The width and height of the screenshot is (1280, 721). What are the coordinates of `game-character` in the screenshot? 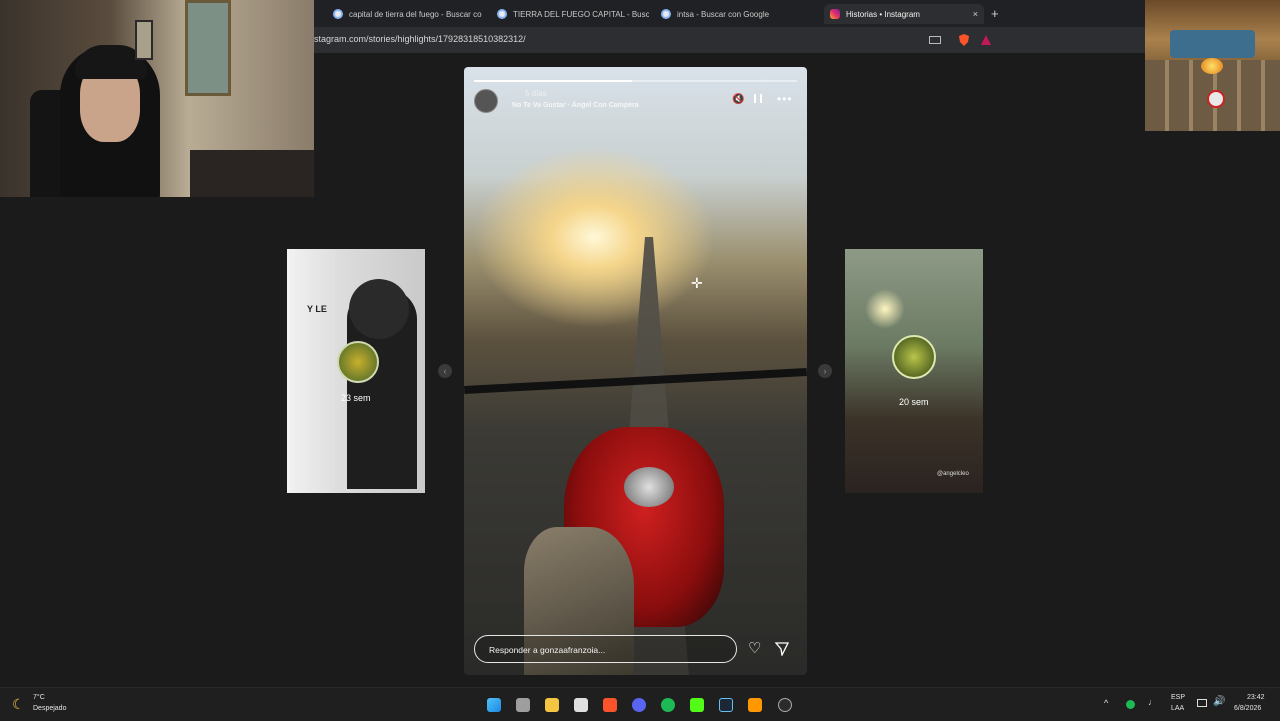 It's located at (1216, 99).